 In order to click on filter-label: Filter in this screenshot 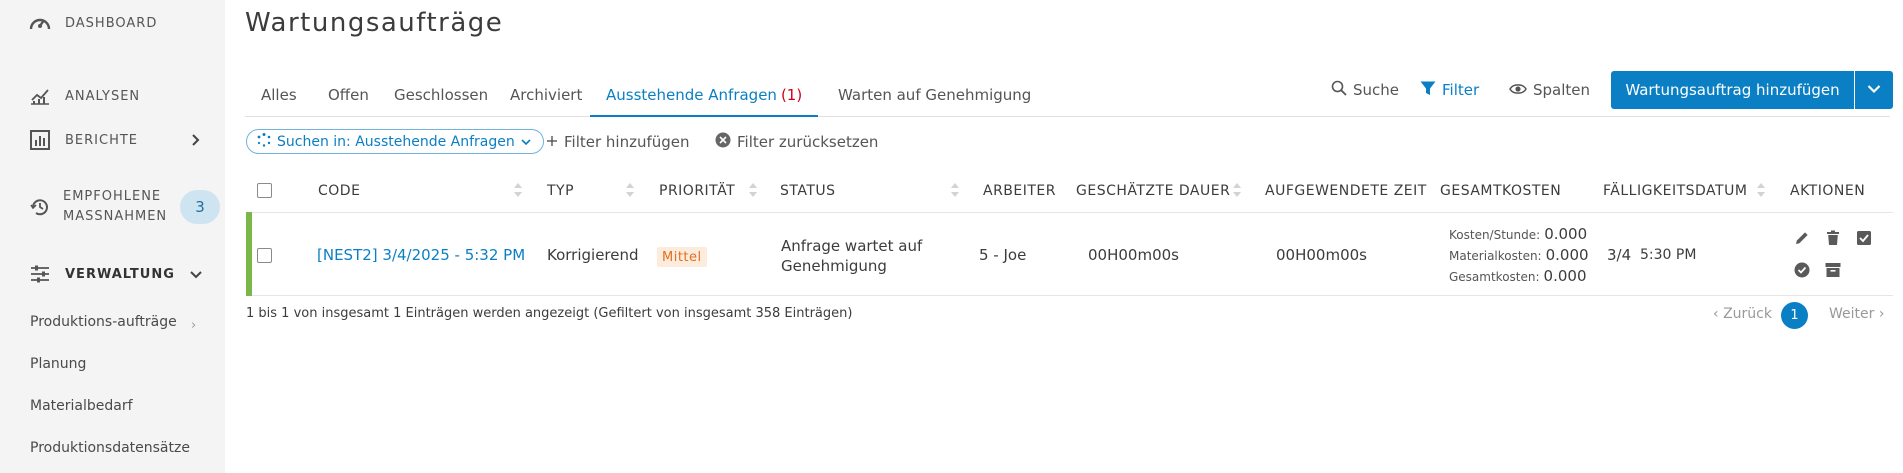, I will do `click(1461, 90)`.